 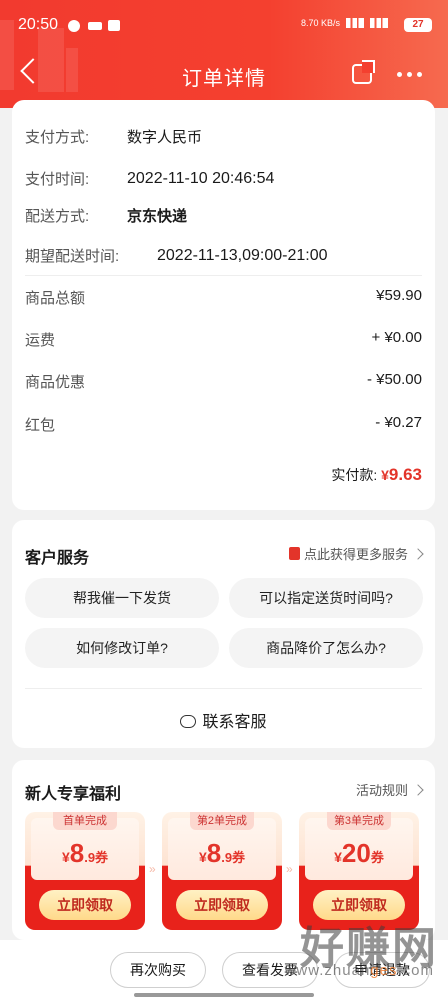 What do you see at coordinates (326, 648) in the screenshot?
I see `service-question-button: 商品降价了怎么办?` at bounding box center [326, 648].